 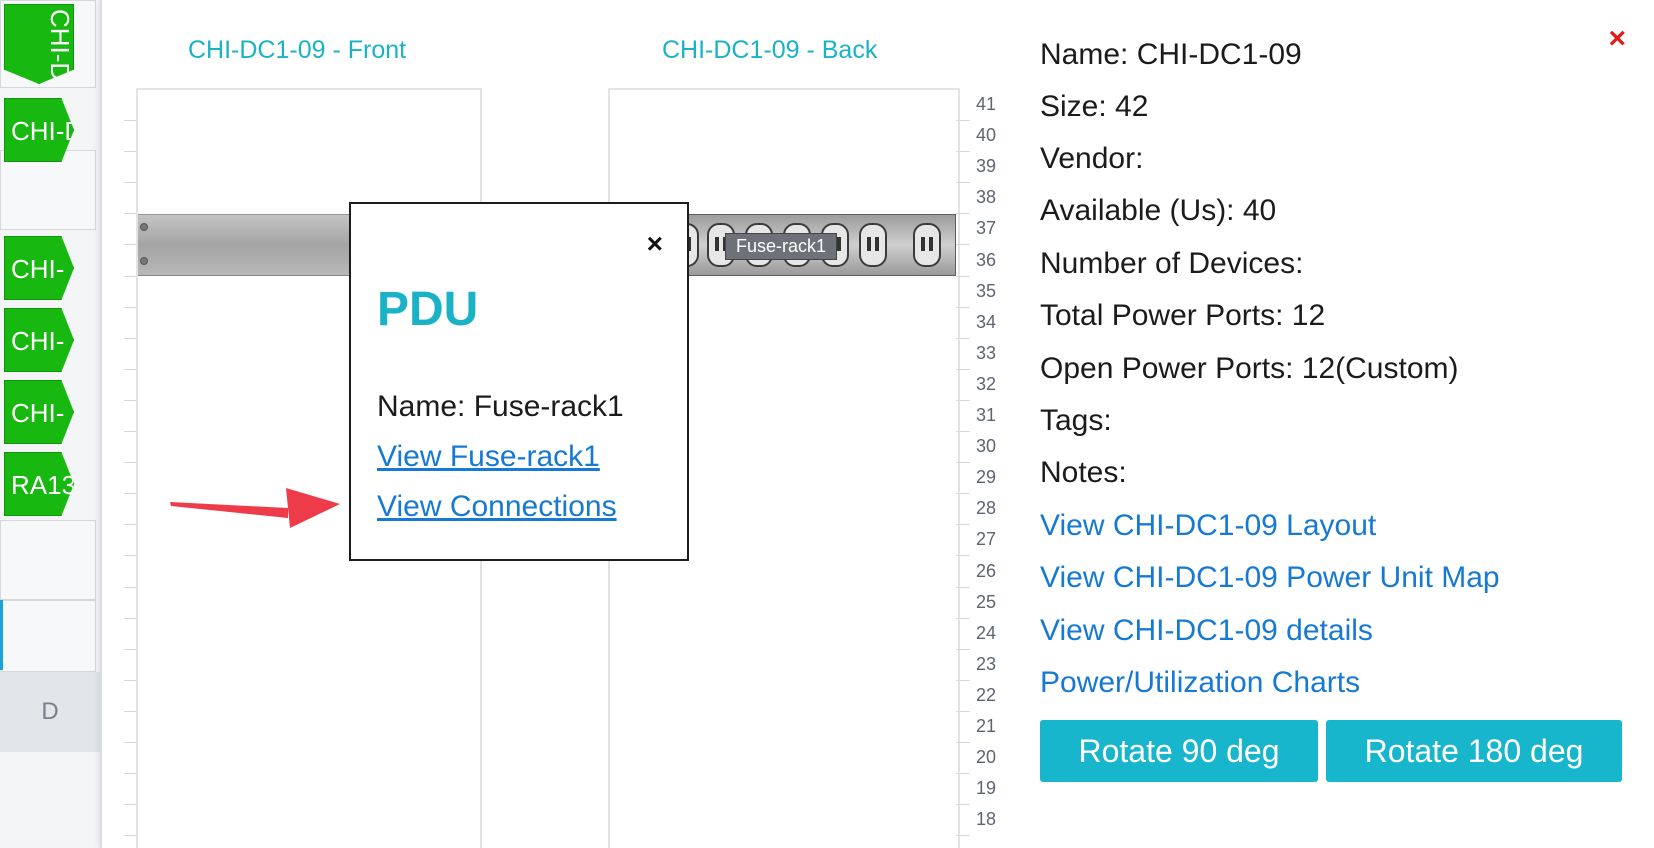 What do you see at coordinates (986, 446) in the screenshot?
I see `rack-unit-number: 30` at bounding box center [986, 446].